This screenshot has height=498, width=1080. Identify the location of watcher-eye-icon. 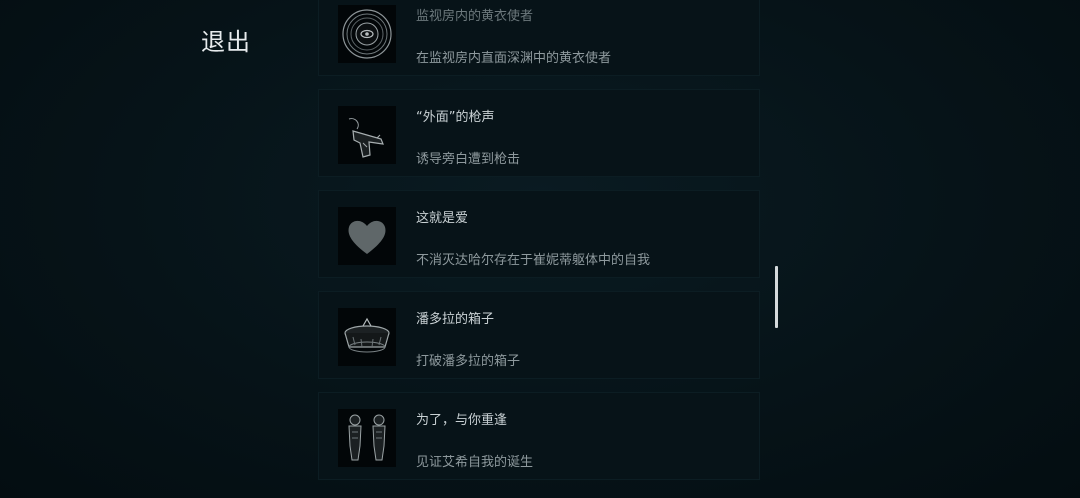
(367, 34).